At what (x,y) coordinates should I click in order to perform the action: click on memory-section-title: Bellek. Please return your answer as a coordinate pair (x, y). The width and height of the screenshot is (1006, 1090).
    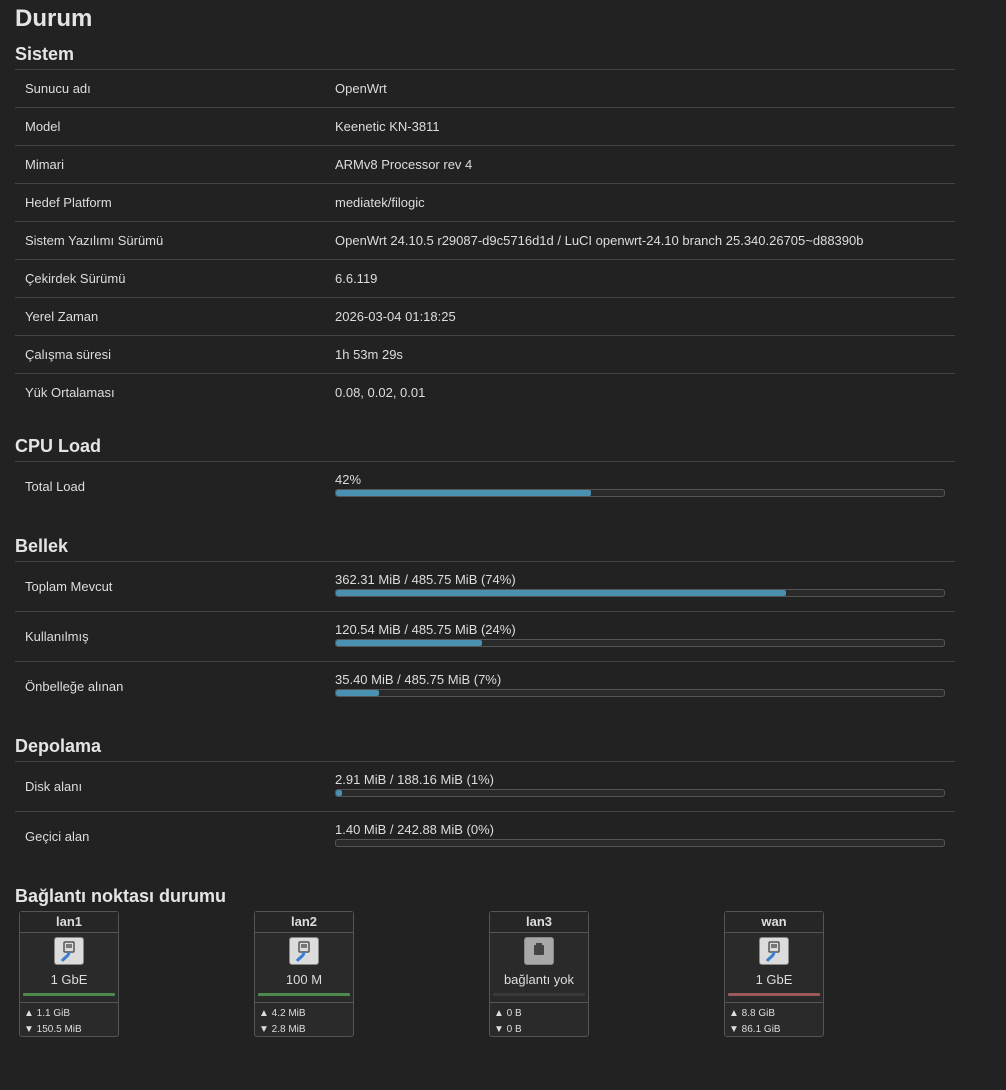
    Looking at the image, I should click on (42, 546).